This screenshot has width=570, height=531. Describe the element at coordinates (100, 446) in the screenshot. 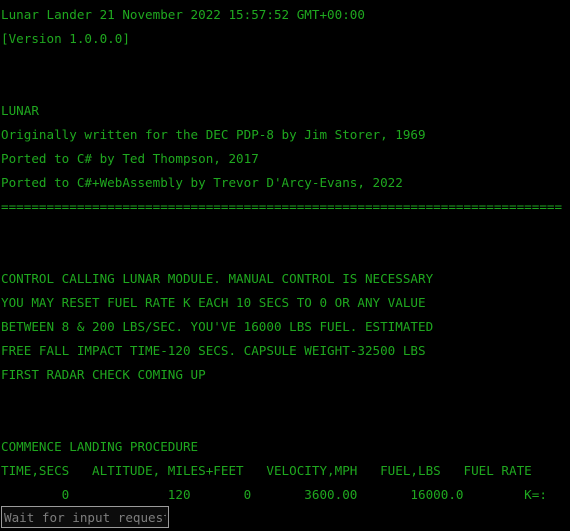

I see `commence-landing-line: COMMENCE LANDING PROCEDURE` at that location.